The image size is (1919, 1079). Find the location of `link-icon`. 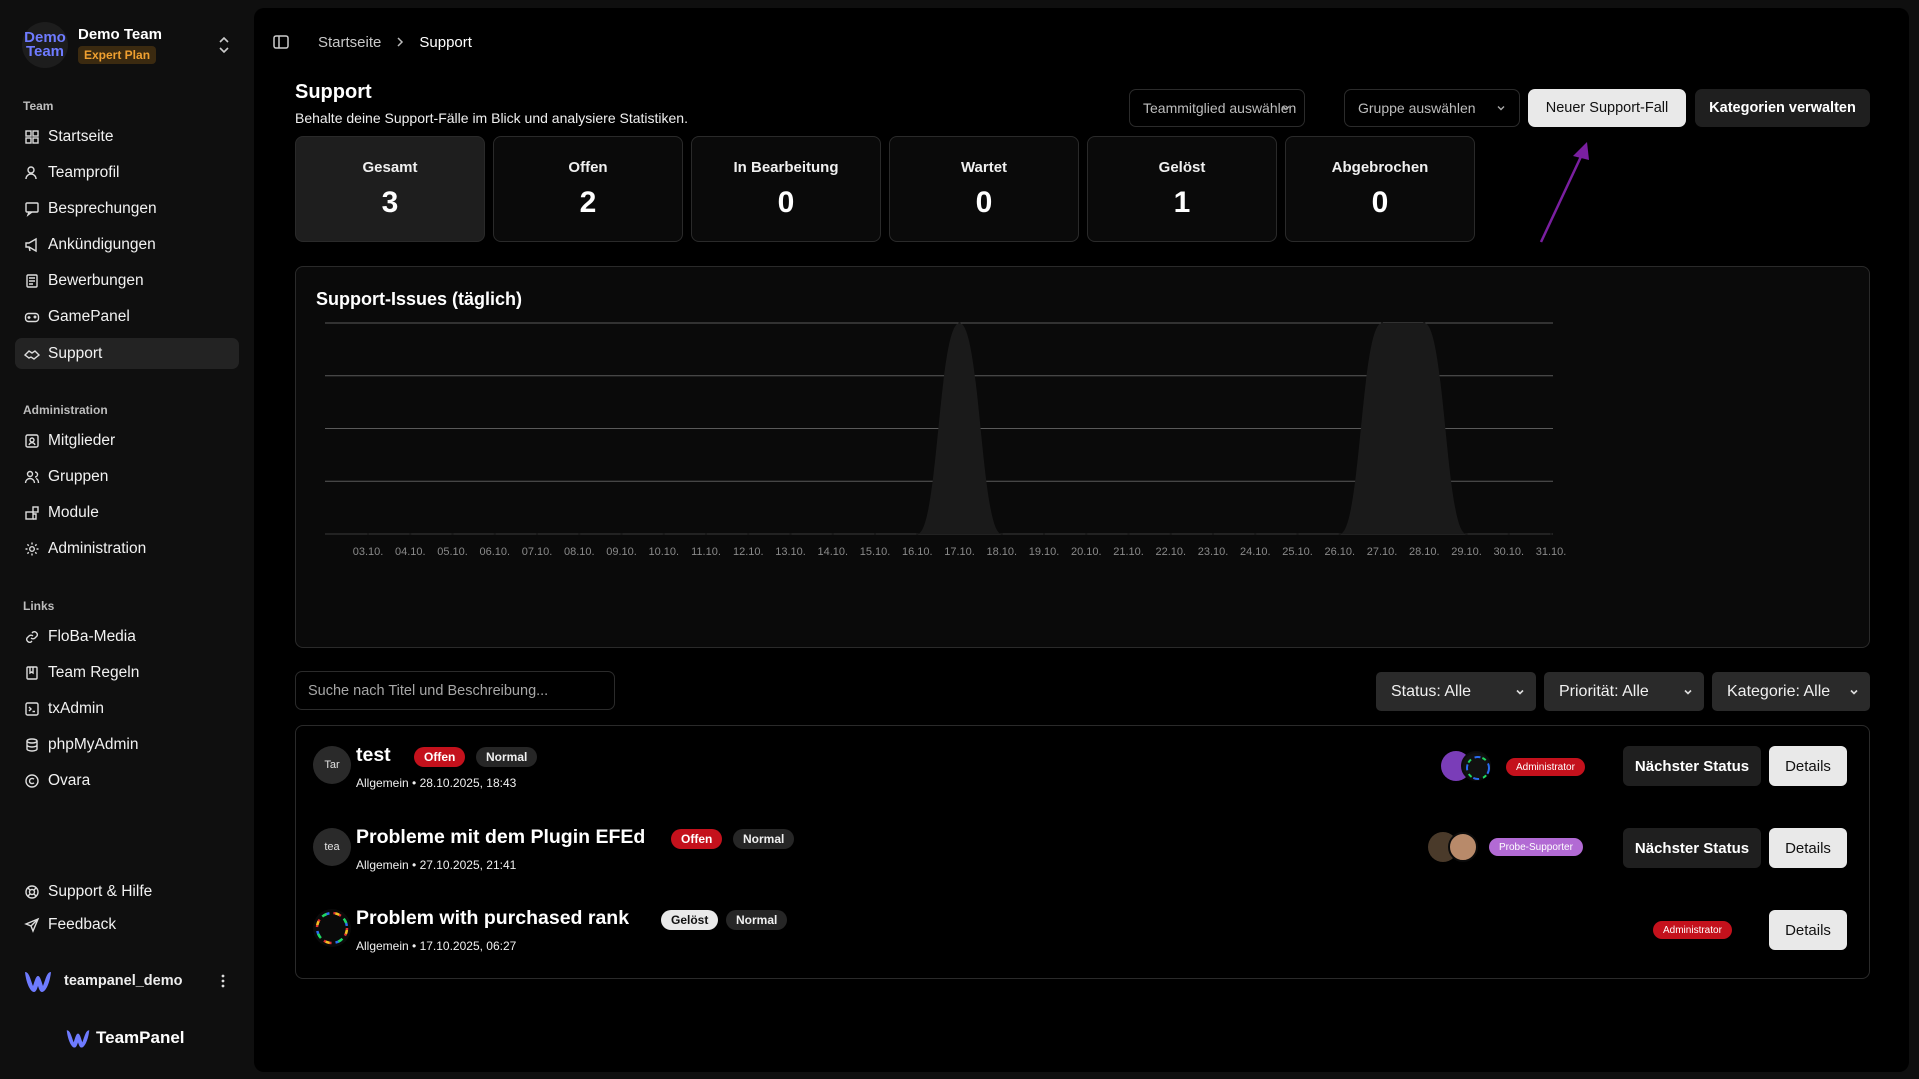

link-icon is located at coordinates (32, 636).